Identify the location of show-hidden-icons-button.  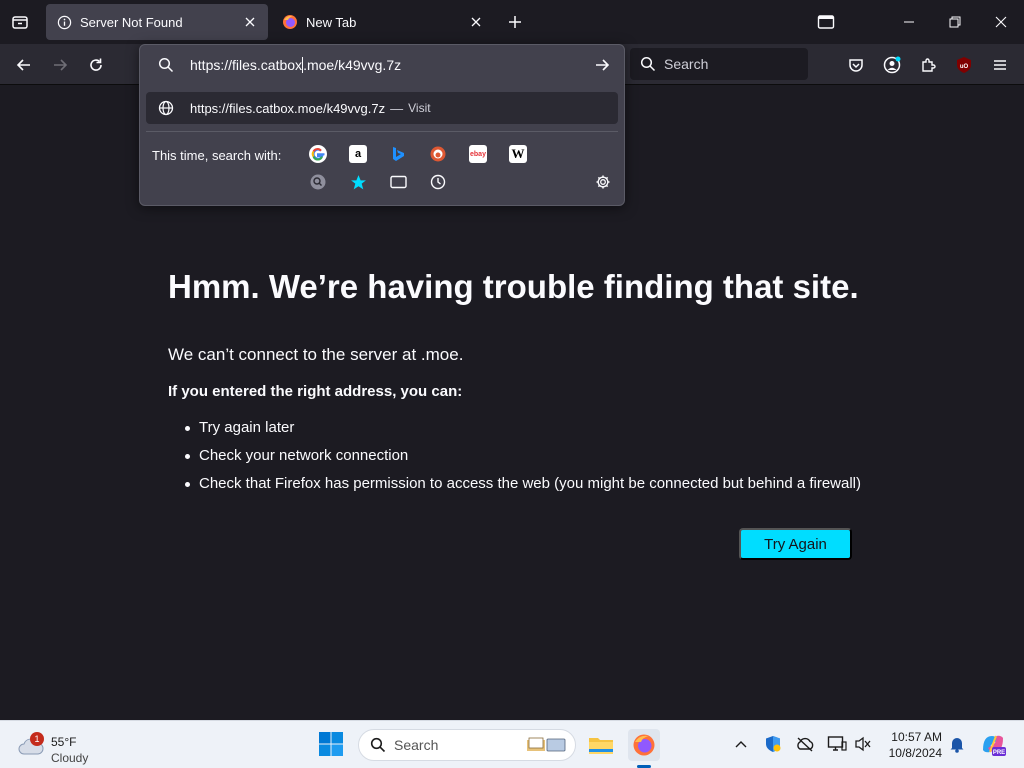
(741, 744).